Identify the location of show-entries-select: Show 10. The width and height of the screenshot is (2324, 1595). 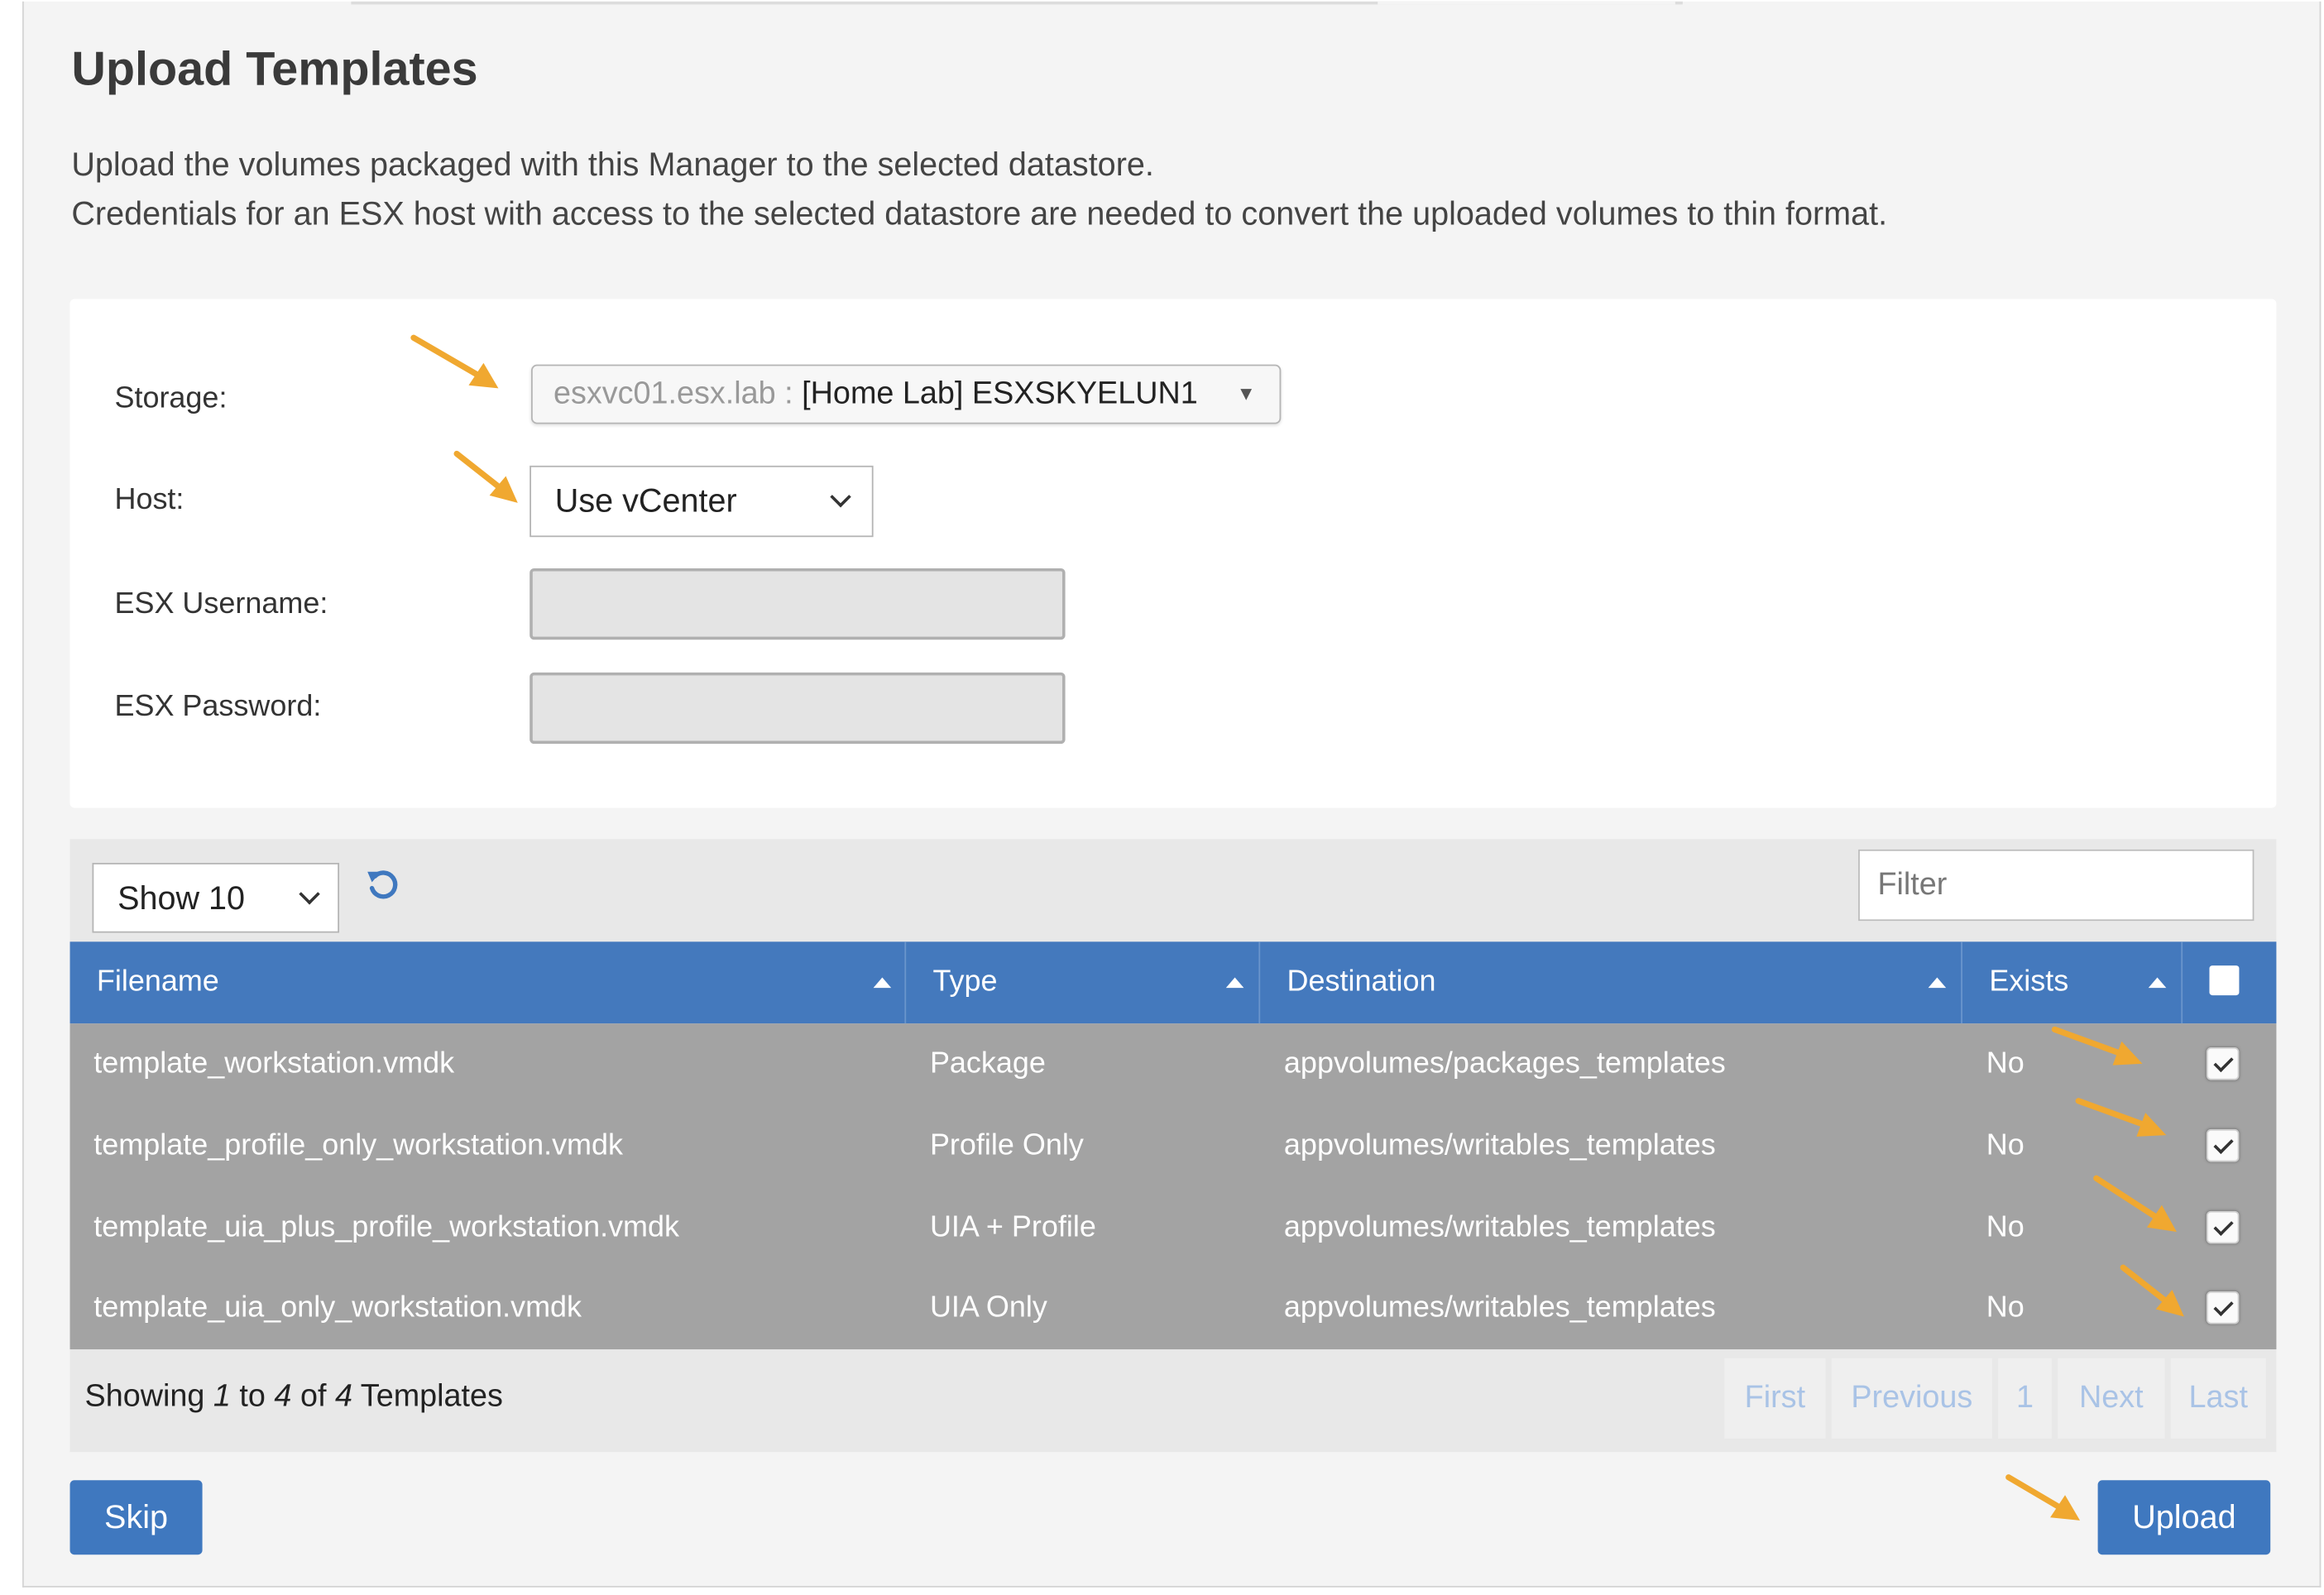
(216, 898).